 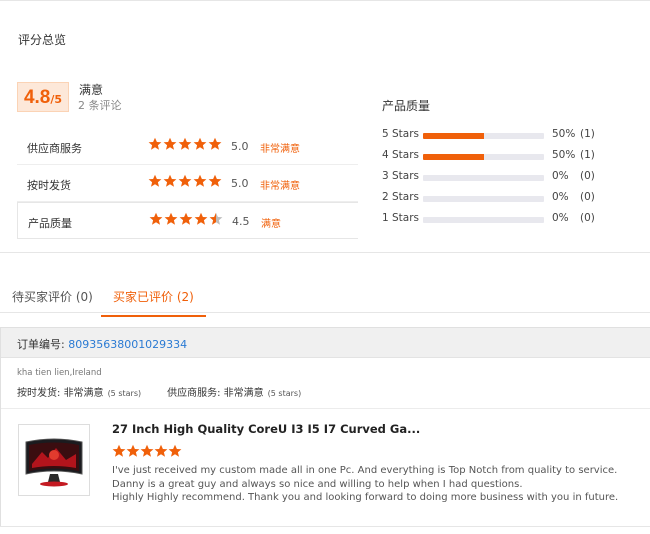 I want to click on overall-score-suffix: /5, so click(x=56, y=99).